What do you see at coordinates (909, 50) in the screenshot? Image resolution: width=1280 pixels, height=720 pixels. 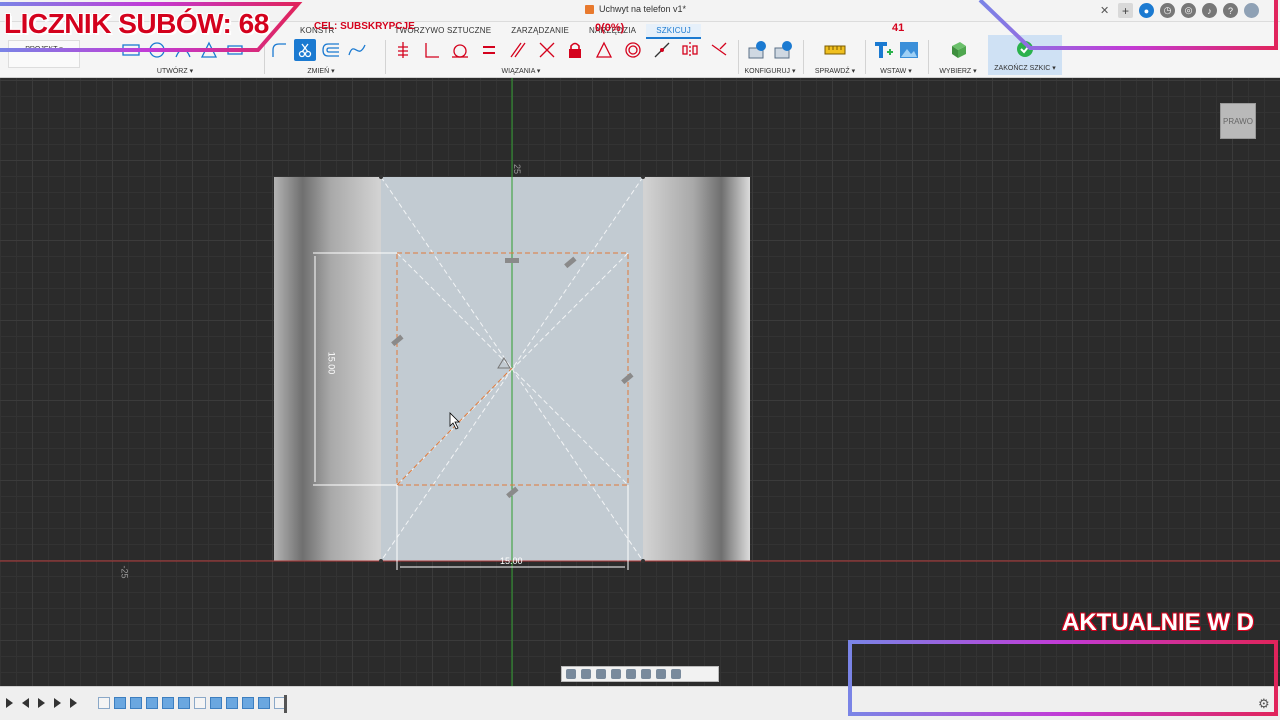 I see `insert-image-icon` at bounding box center [909, 50].